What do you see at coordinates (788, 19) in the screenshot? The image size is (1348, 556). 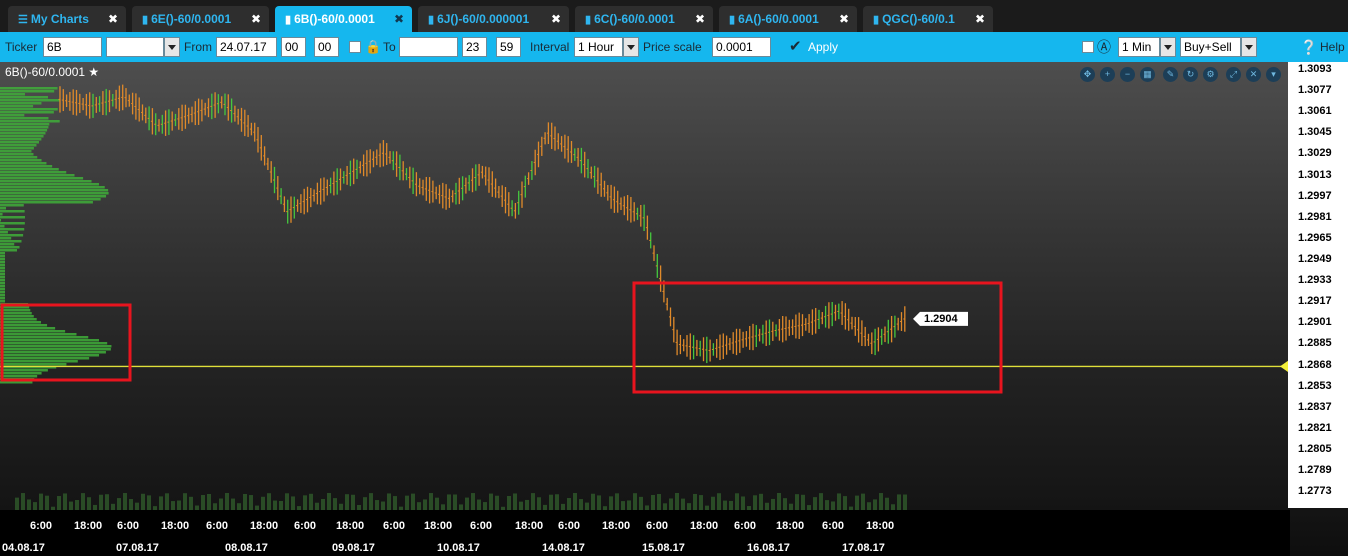 I see `tab-6a: ▮ 6A()-60/0.0001 ✖` at bounding box center [788, 19].